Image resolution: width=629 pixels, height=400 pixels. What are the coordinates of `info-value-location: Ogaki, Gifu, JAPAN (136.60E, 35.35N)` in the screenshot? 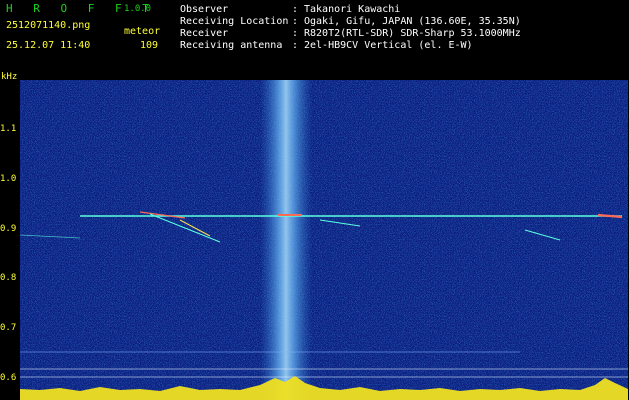 It's located at (412, 21).